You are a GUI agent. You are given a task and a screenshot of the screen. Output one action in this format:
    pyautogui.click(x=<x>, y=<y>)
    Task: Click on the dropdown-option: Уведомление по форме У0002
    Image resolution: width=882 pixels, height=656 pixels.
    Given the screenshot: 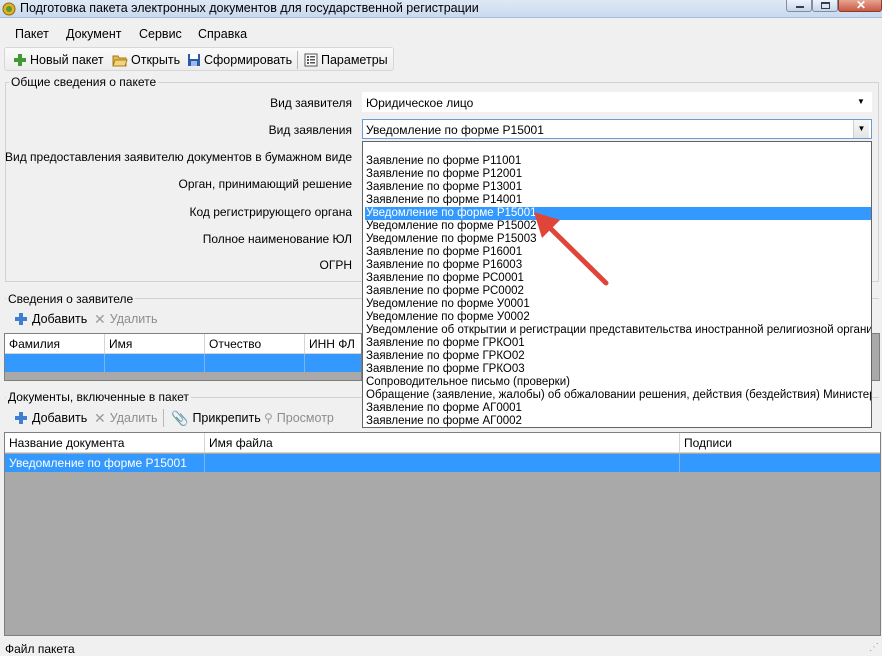 What is the action you would take?
    pyautogui.click(x=618, y=317)
    